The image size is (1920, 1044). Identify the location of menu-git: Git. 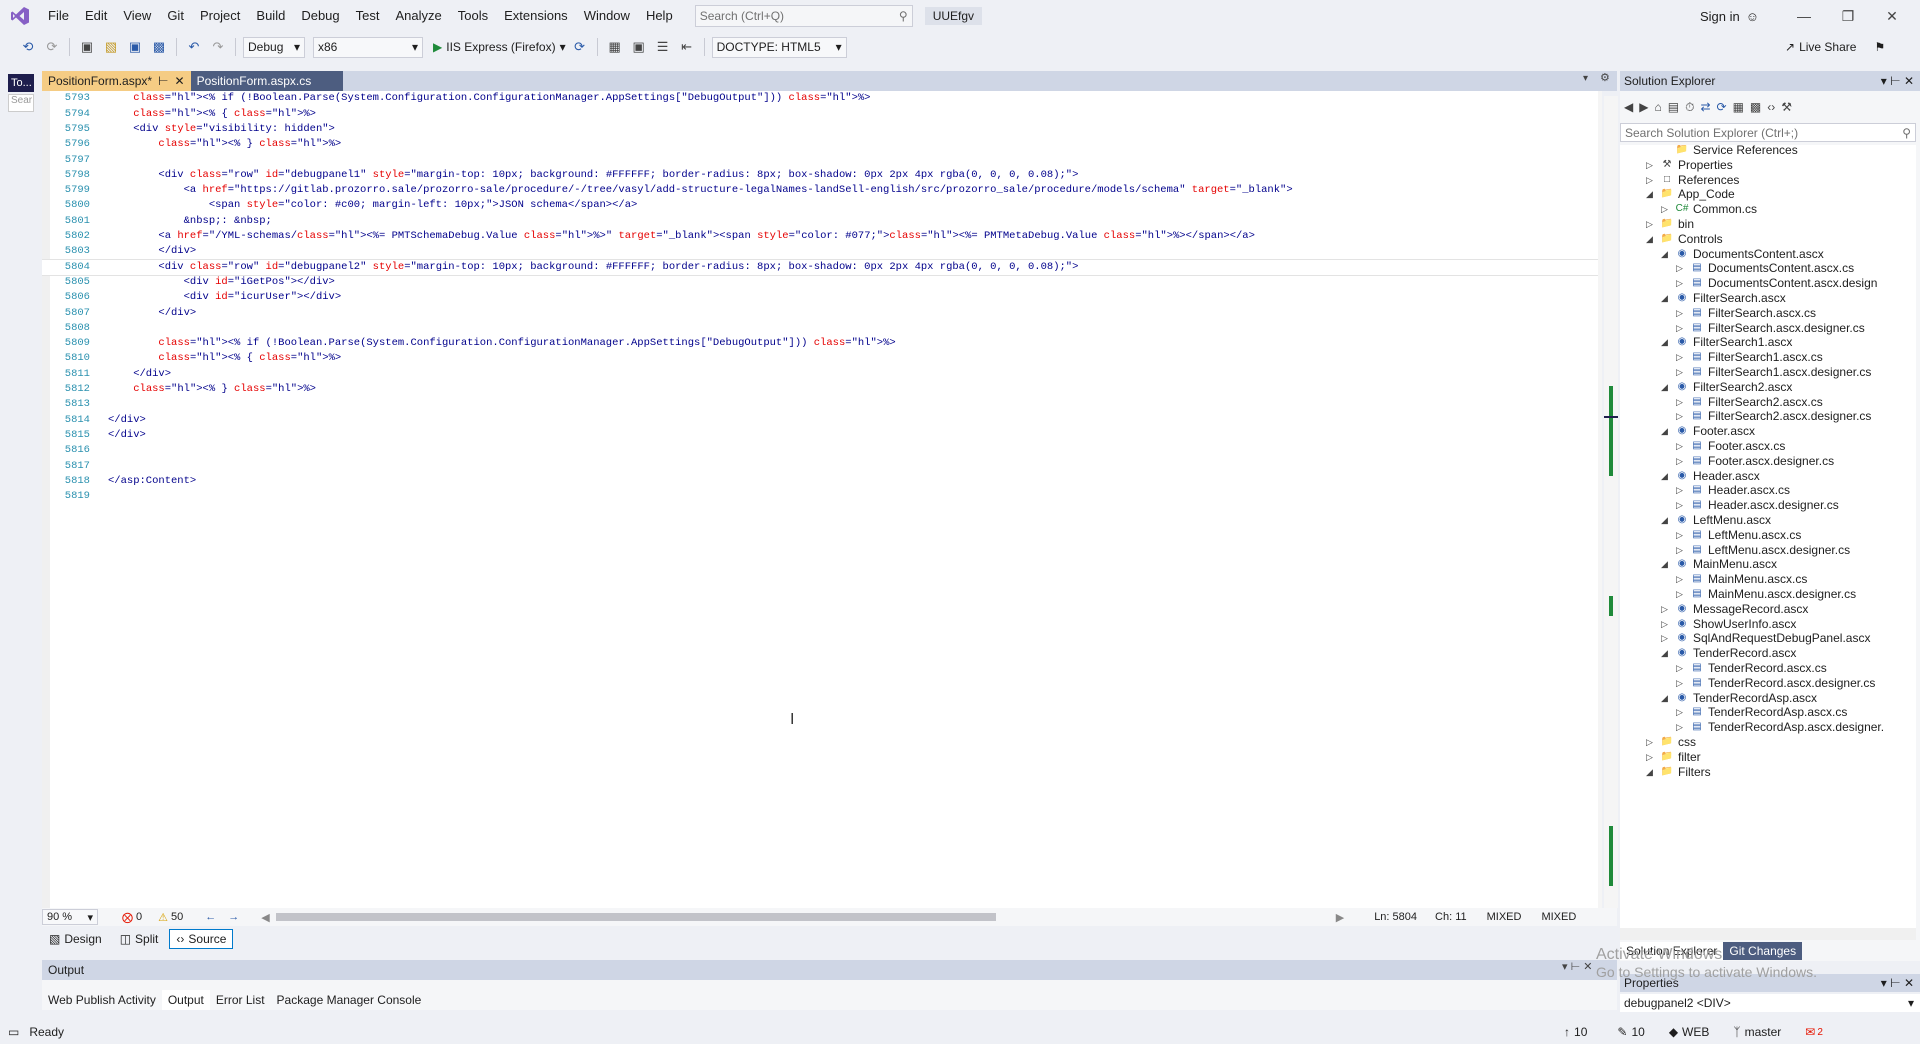
(175, 16).